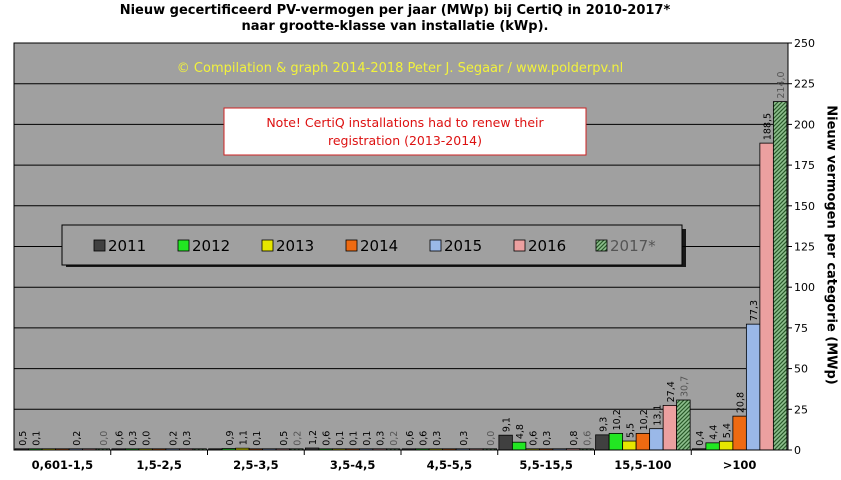 This screenshot has width=841, height=480. I want to click on x-tick-label: 3,5-4,5, so click(353, 465).